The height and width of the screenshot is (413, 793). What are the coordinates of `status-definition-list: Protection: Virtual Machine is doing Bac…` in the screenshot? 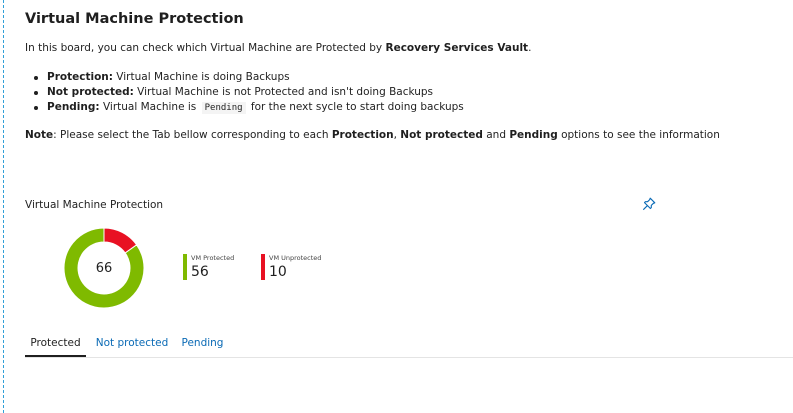 It's located at (244, 92).